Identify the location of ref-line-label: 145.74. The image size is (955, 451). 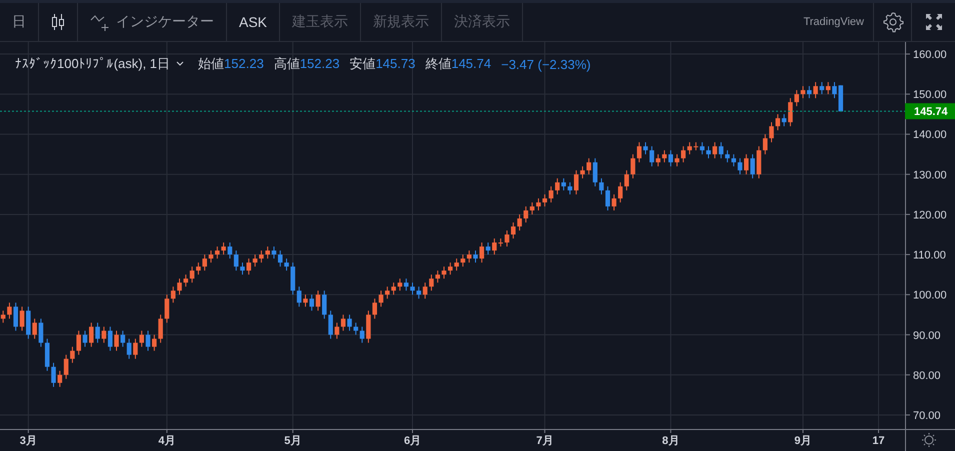
(931, 112).